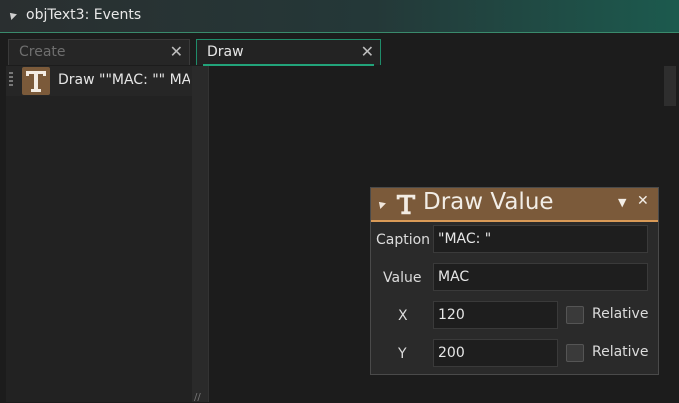 This screenshot has height=403, width=679. What do you see at coordinates (200, 234) in the screenshot?
I see `splitter-gutter` at bounding box center [200, 234].